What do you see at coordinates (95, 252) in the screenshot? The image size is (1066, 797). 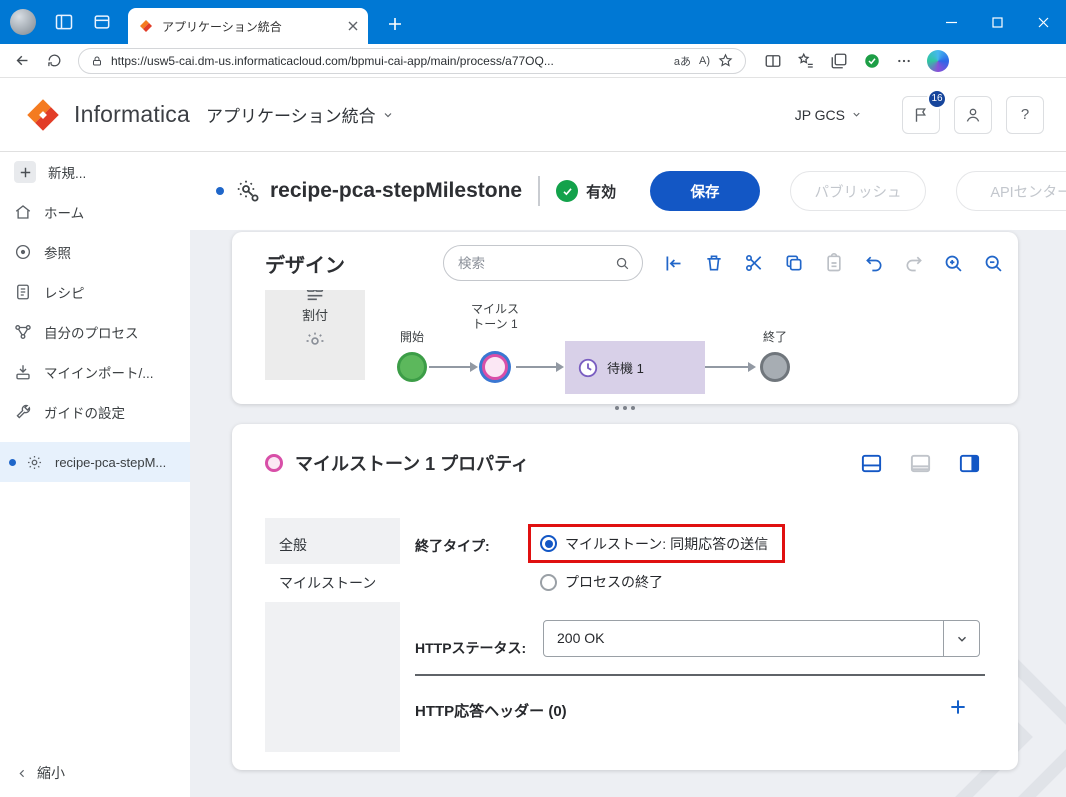 I see `sidebar-item-browse: 参照` at bounding box center [95, 252].